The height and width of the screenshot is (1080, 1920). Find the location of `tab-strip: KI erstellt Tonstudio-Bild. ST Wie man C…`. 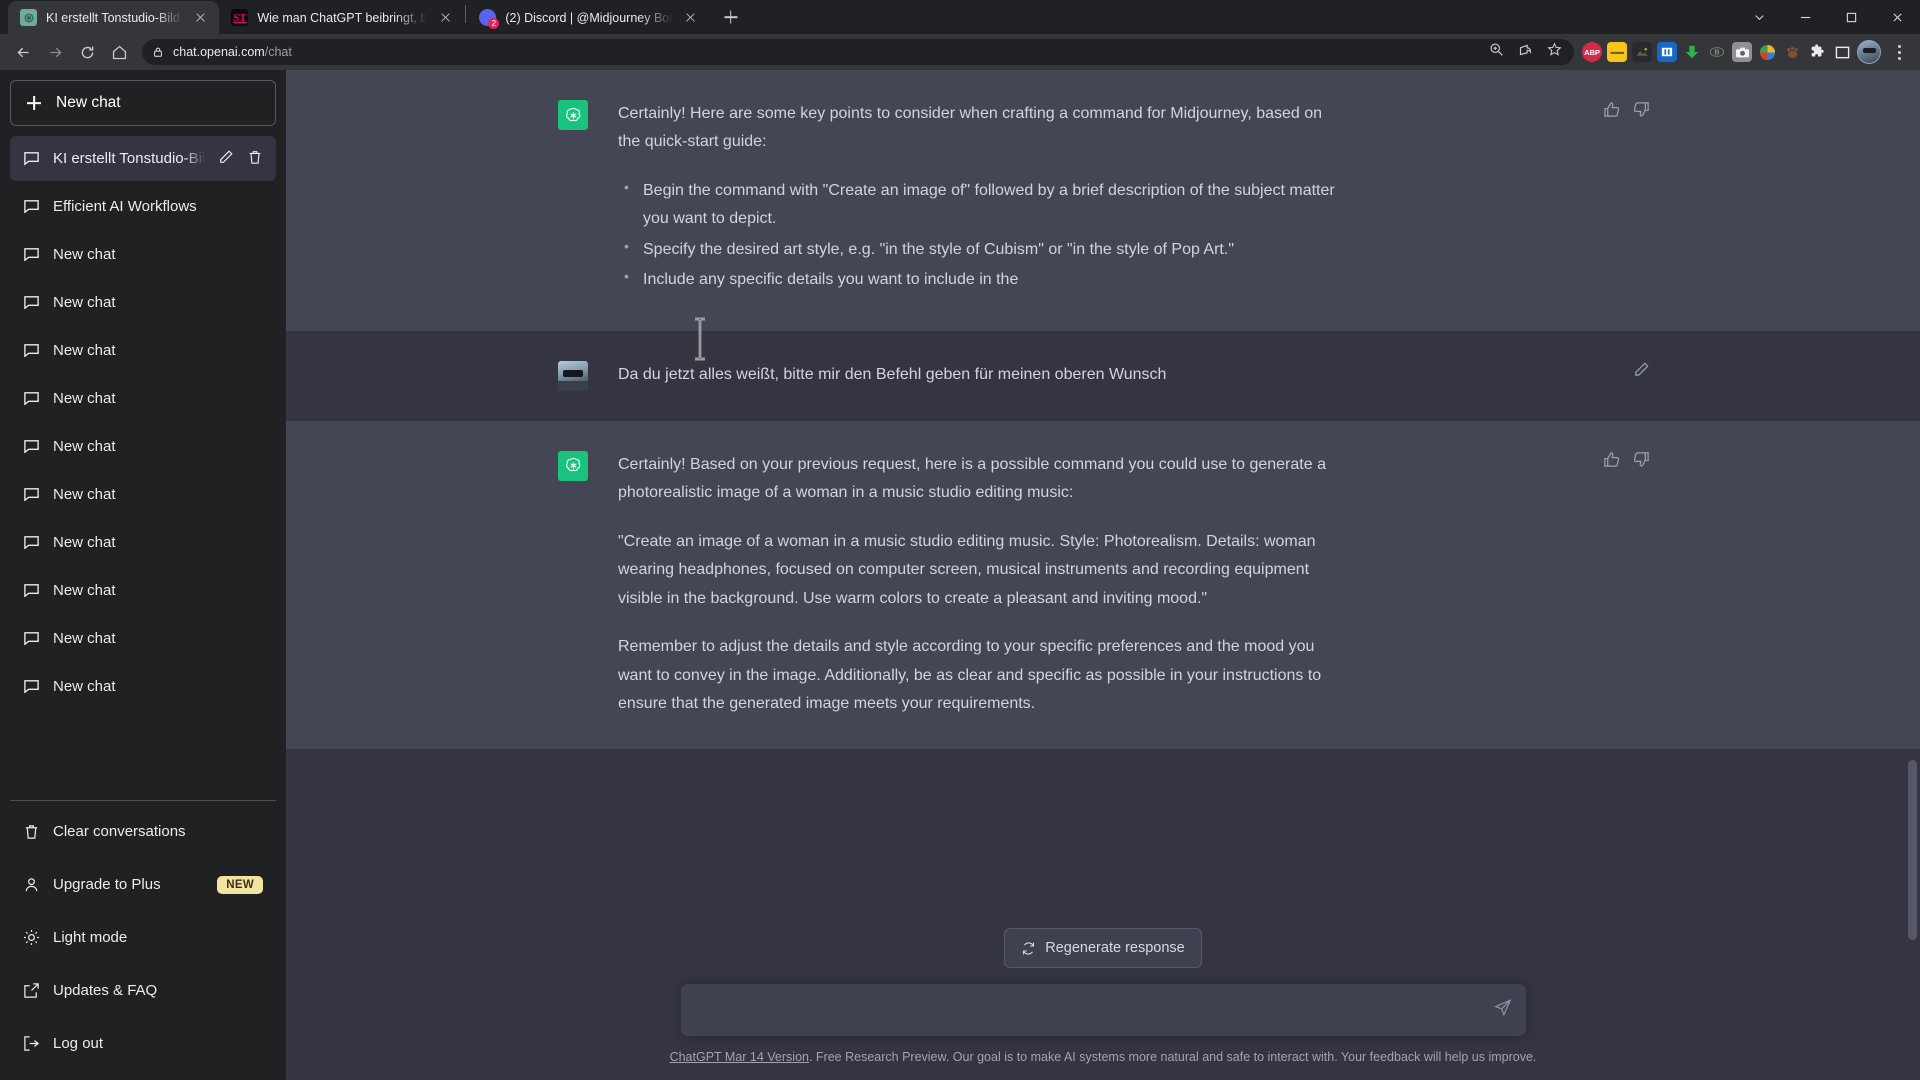

tab-strip: KI erstellt Tonstudio-Bild. ST Wie man C… is located at coordinates (960, 17).